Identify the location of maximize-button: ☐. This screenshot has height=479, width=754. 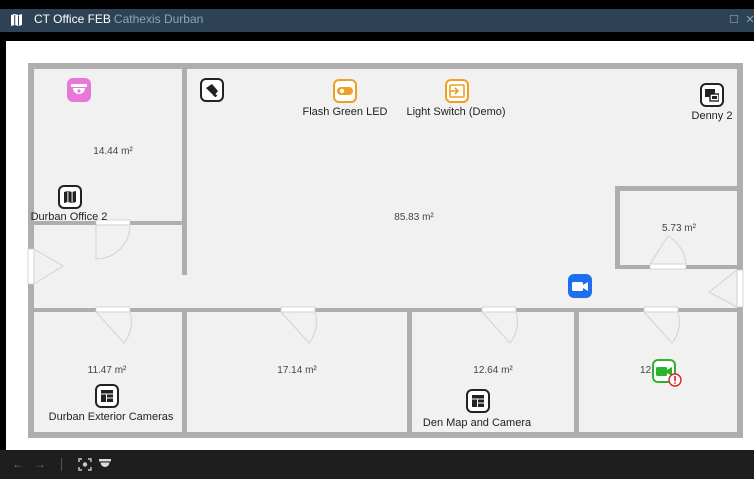
(734, 20).